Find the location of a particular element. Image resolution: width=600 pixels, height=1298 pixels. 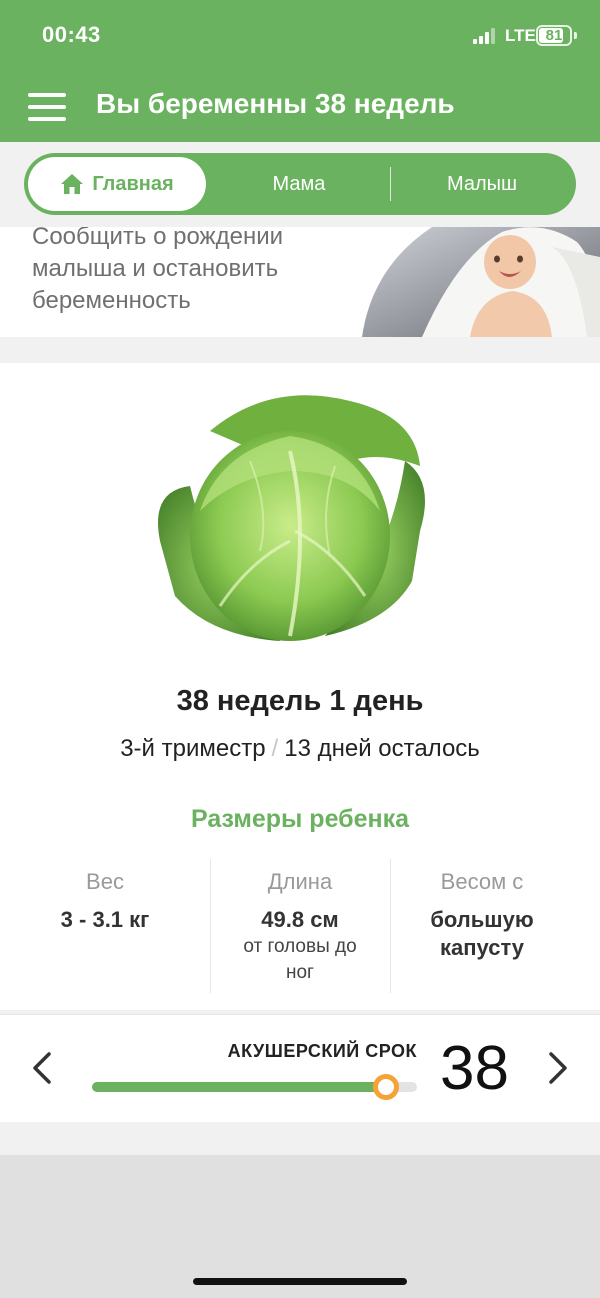

battery-nub is located at coordinates (575, 35).